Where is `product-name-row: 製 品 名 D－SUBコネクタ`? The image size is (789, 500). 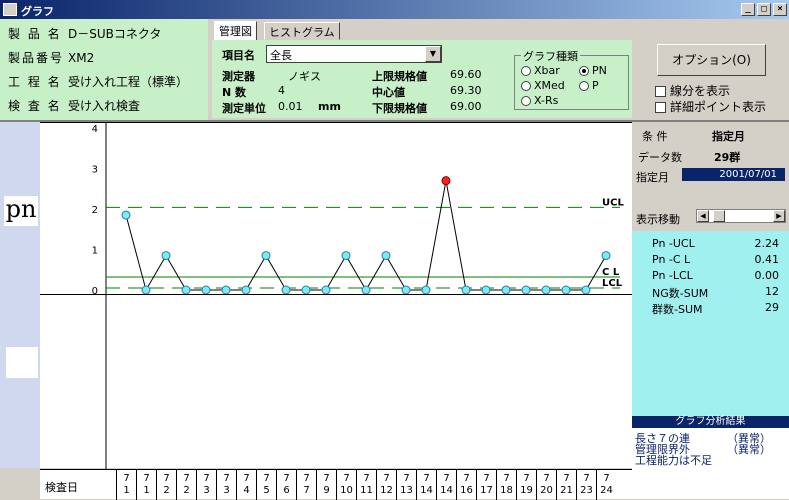
product-name-row: 製 品 名 D－SUBコネクタ is located at coordinates (84, 33).